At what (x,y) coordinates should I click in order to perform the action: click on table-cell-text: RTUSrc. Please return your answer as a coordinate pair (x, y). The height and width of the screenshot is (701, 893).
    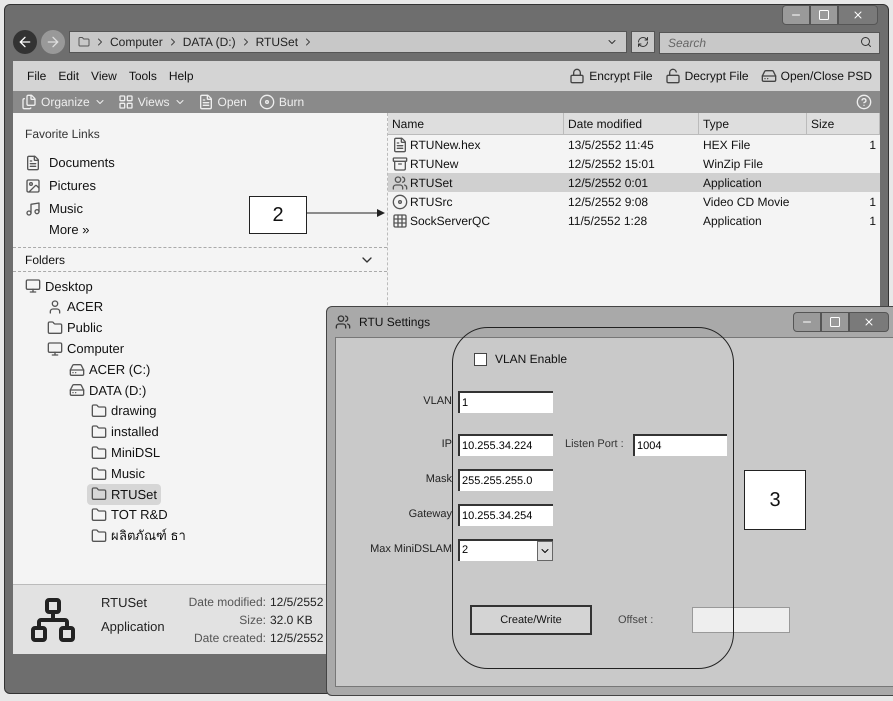
    Looking at the image, I should click on (431, 202).